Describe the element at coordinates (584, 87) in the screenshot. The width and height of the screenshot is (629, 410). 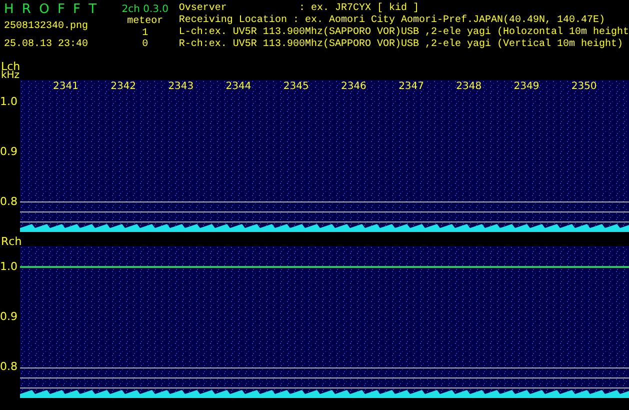
I see `time-label: 2350` at that location.